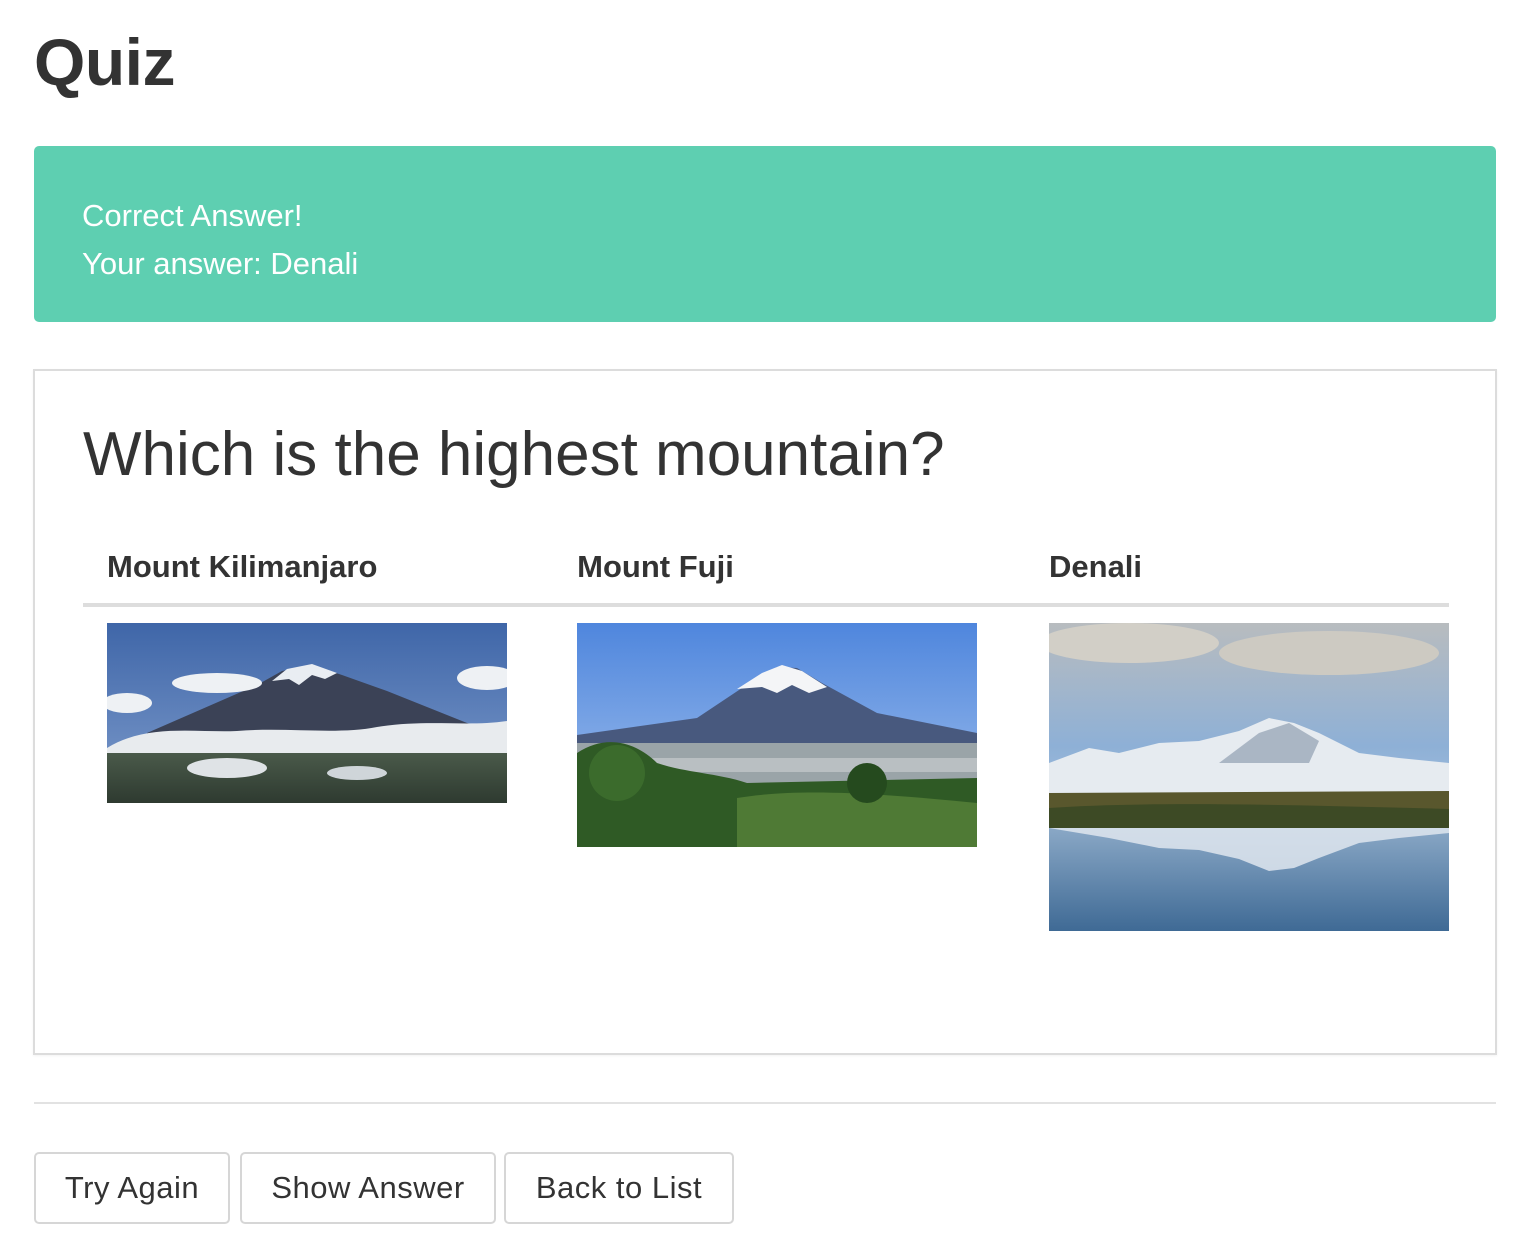 This screenshot has width=1534, height=1260. What do you see at coordinates (105, 62) in the screenshot?
I see `page-title: Quiz` at bounding box center [105, 62].